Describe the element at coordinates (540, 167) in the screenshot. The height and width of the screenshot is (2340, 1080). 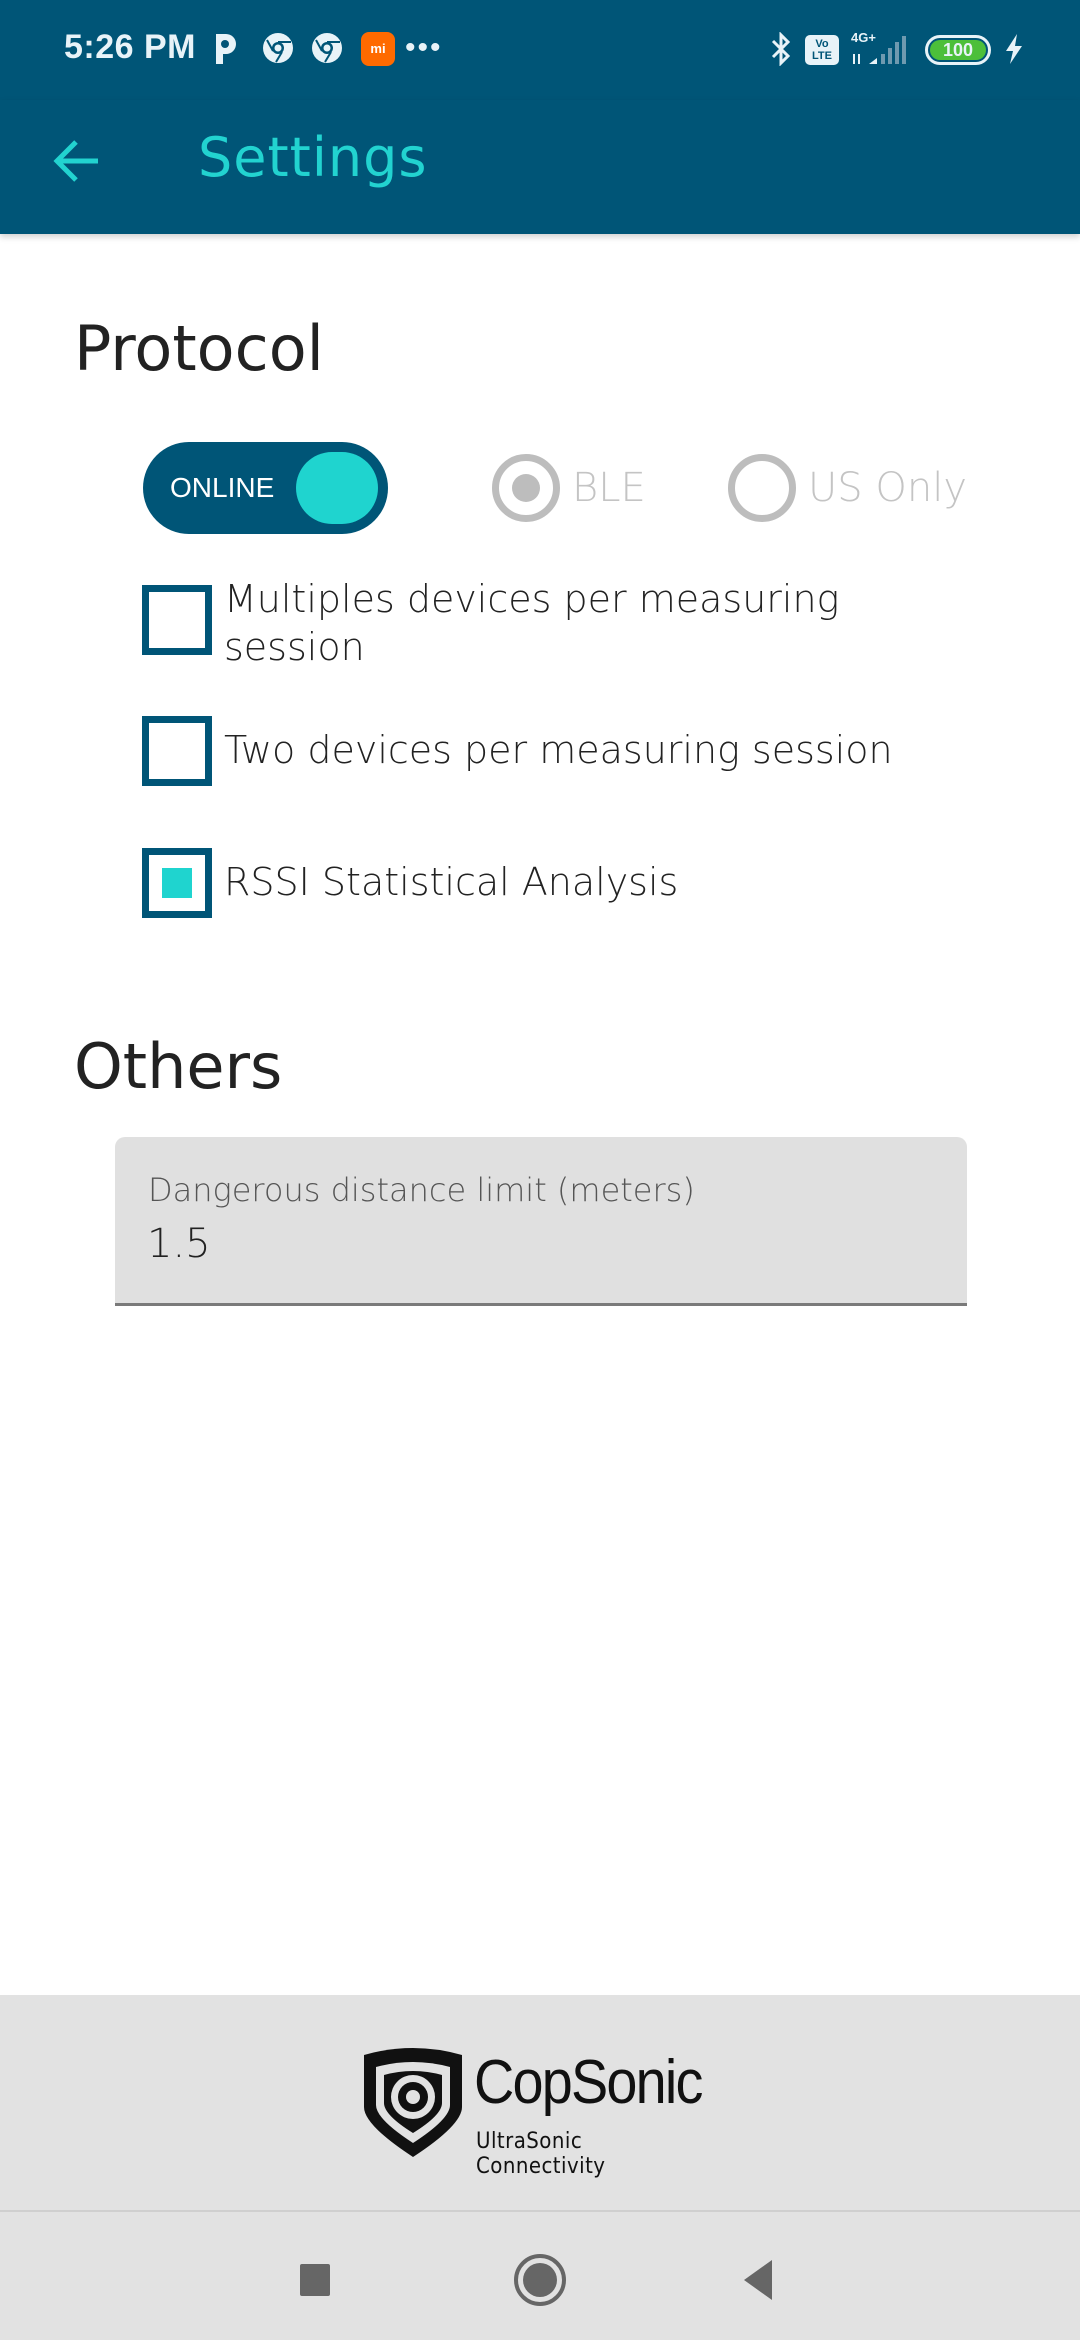
I see `app-bar: Settings` at that location.